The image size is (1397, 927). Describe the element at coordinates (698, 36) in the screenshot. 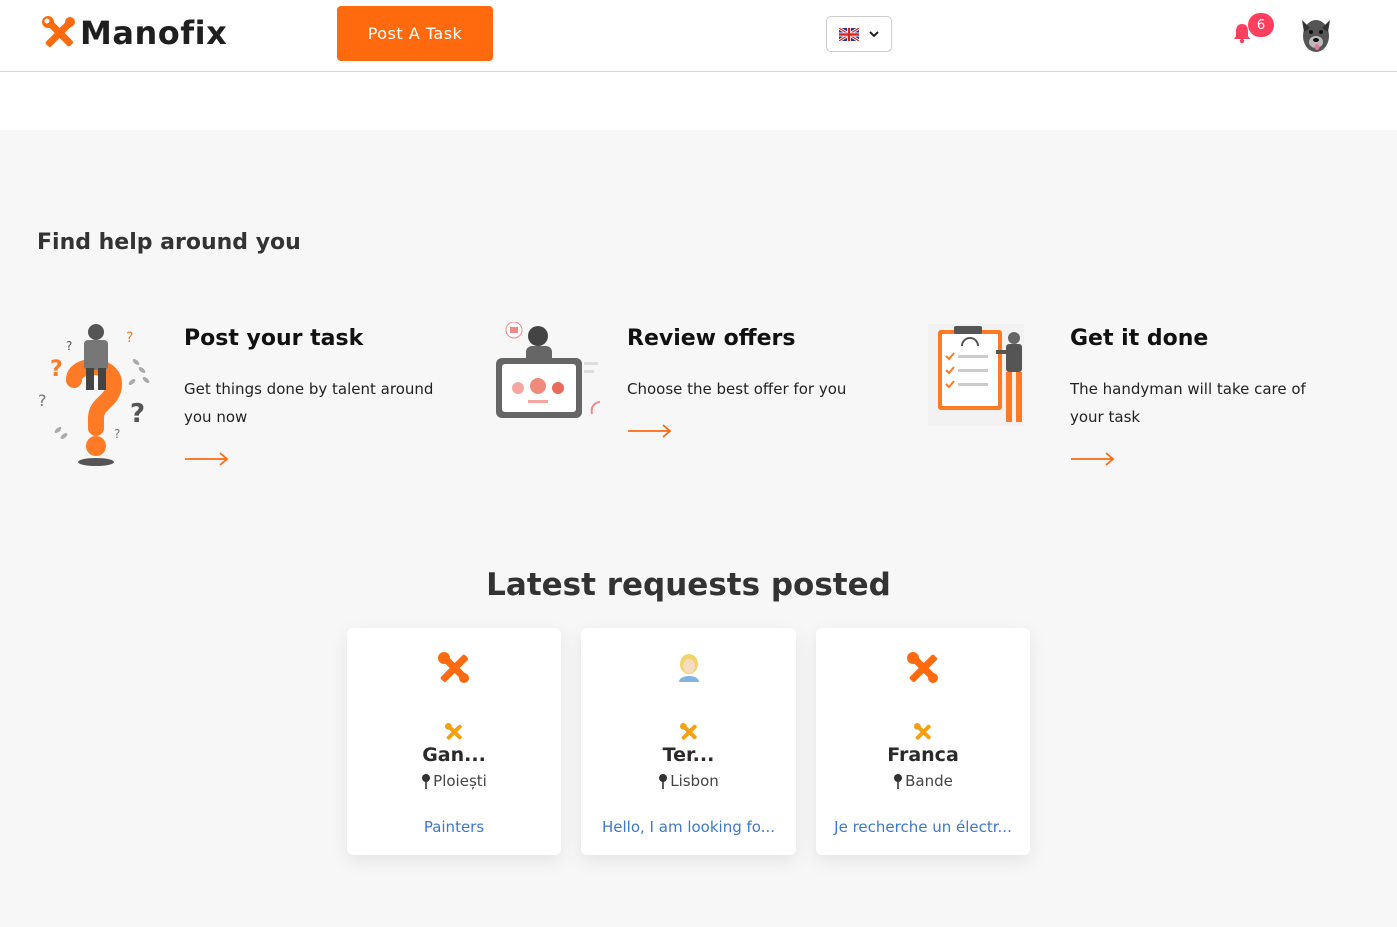

I see `top-navbar: Manofix Post A Task 6` at that location.